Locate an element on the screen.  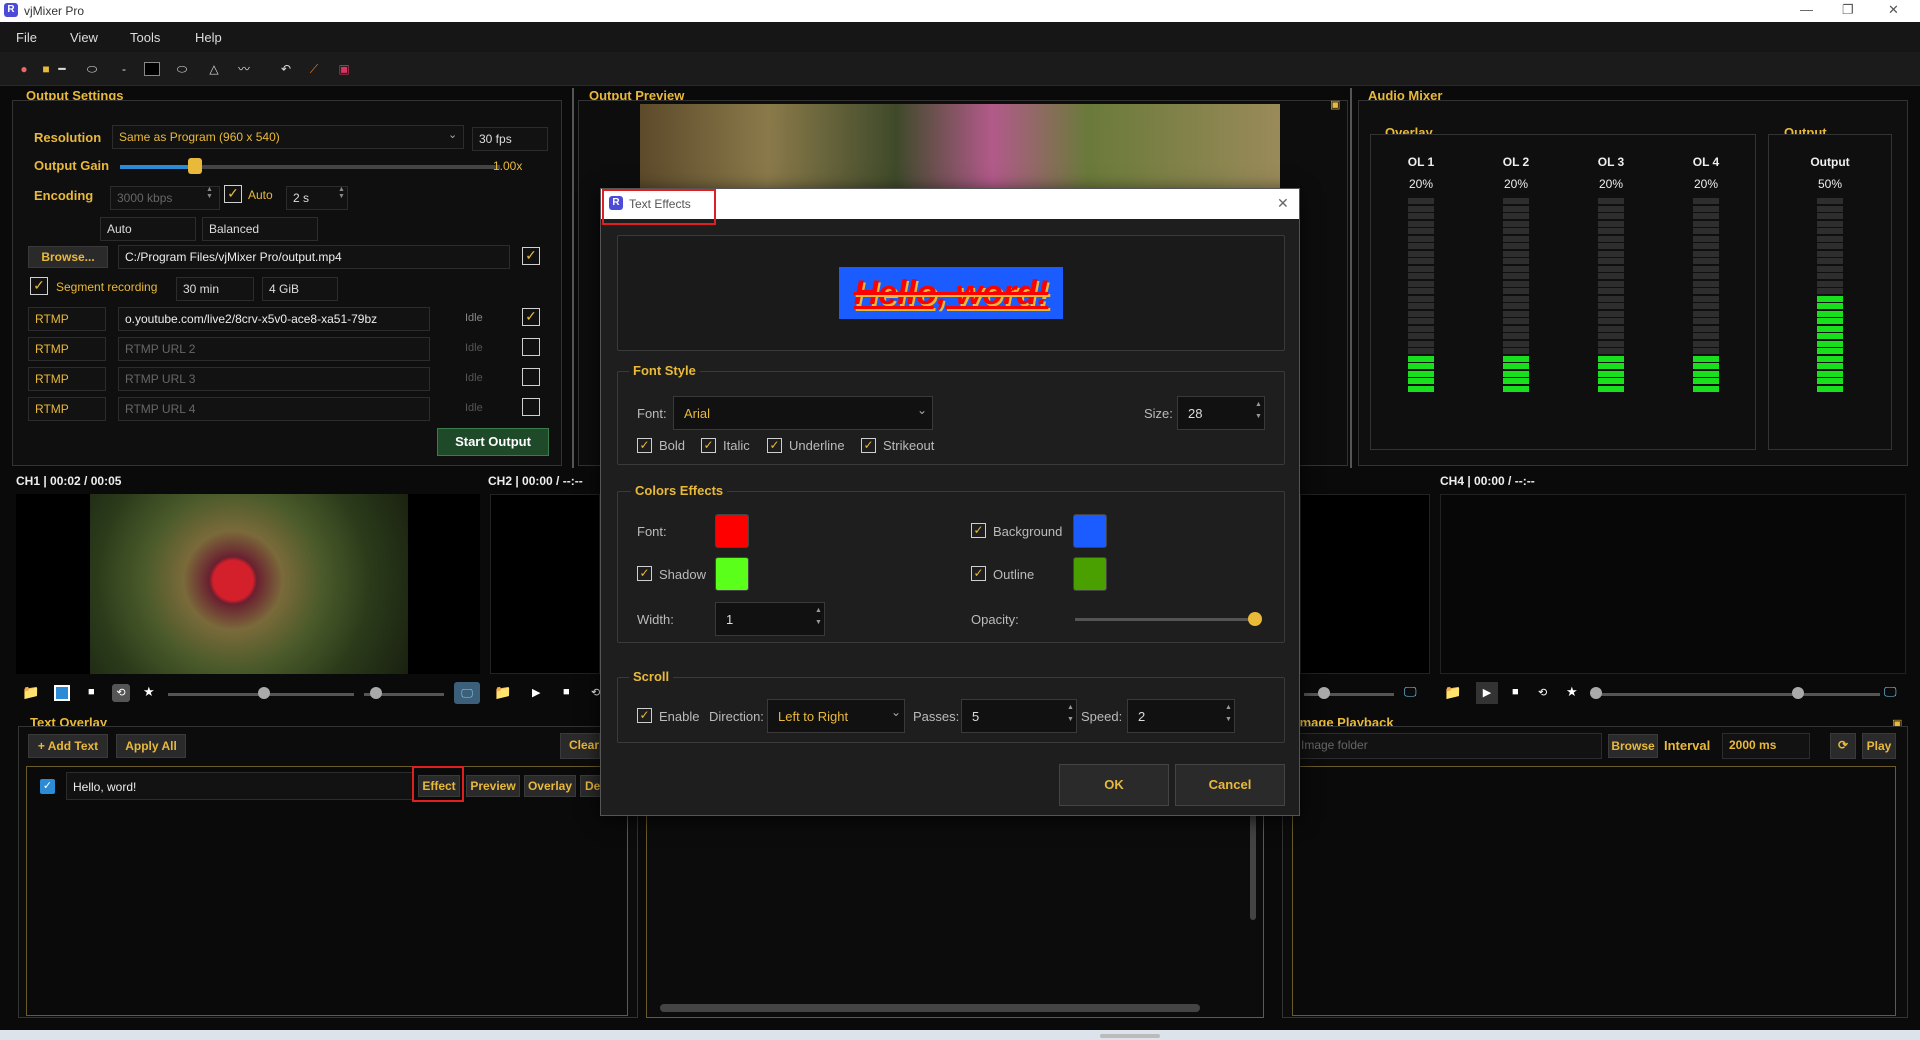
ch1-seek-handle is located at coordinates (264, 693).